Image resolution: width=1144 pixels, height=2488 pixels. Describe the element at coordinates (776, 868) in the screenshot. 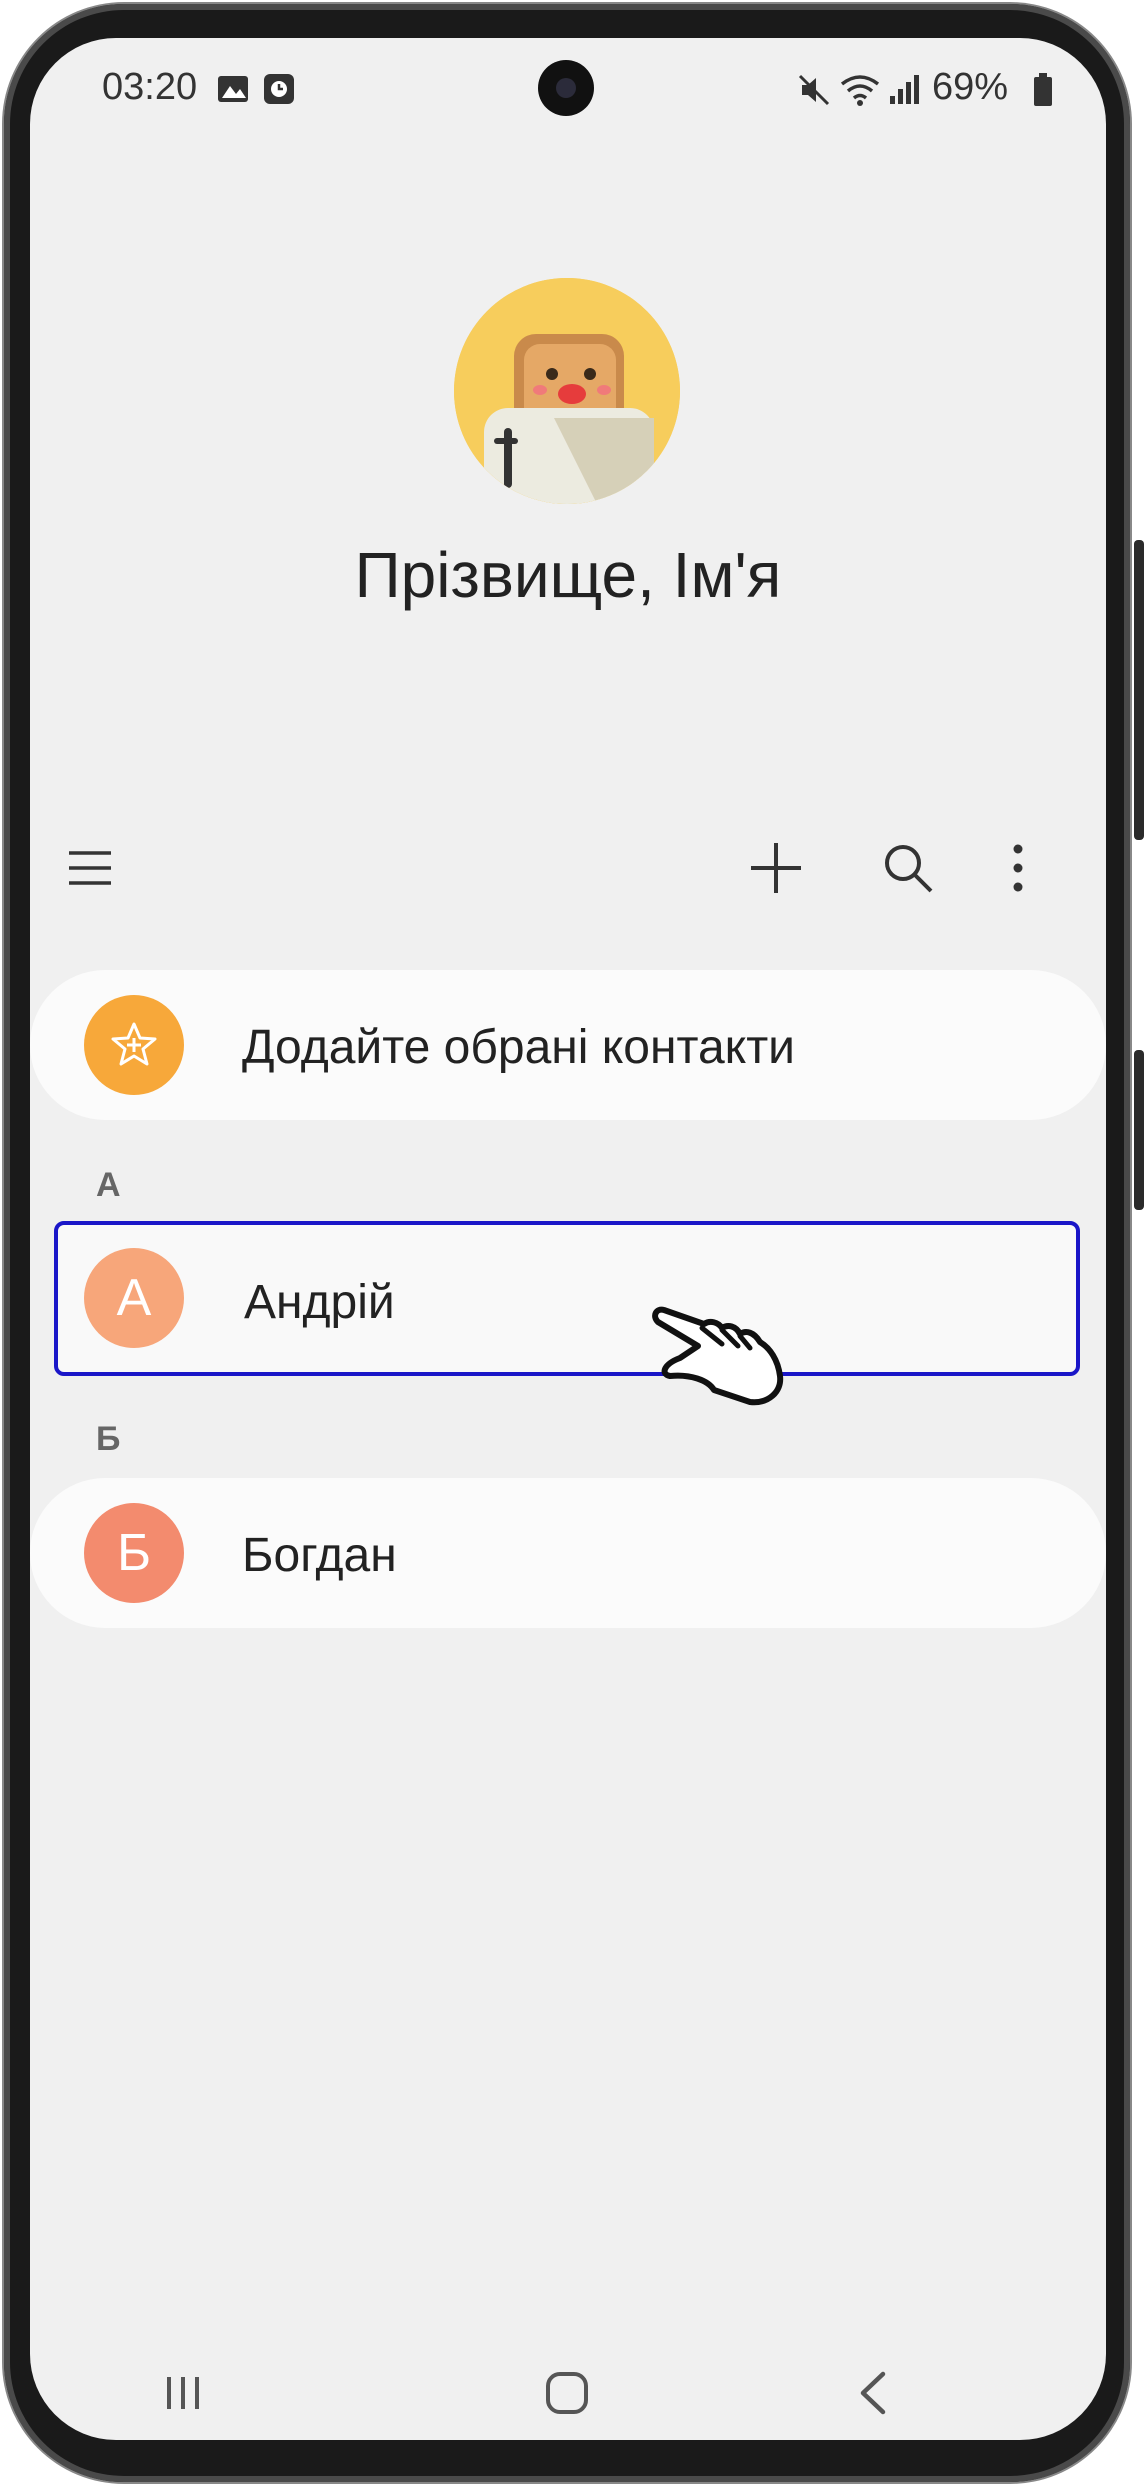

I see `add-icon` at that location.